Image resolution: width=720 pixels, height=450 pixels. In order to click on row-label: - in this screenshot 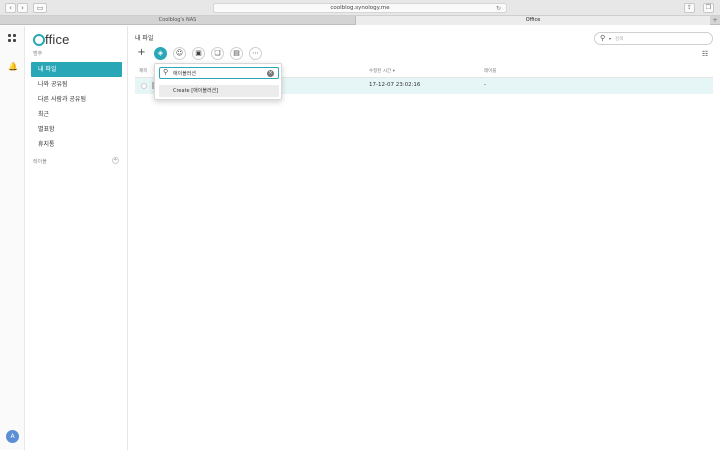, I will do `click(485, 85)`.